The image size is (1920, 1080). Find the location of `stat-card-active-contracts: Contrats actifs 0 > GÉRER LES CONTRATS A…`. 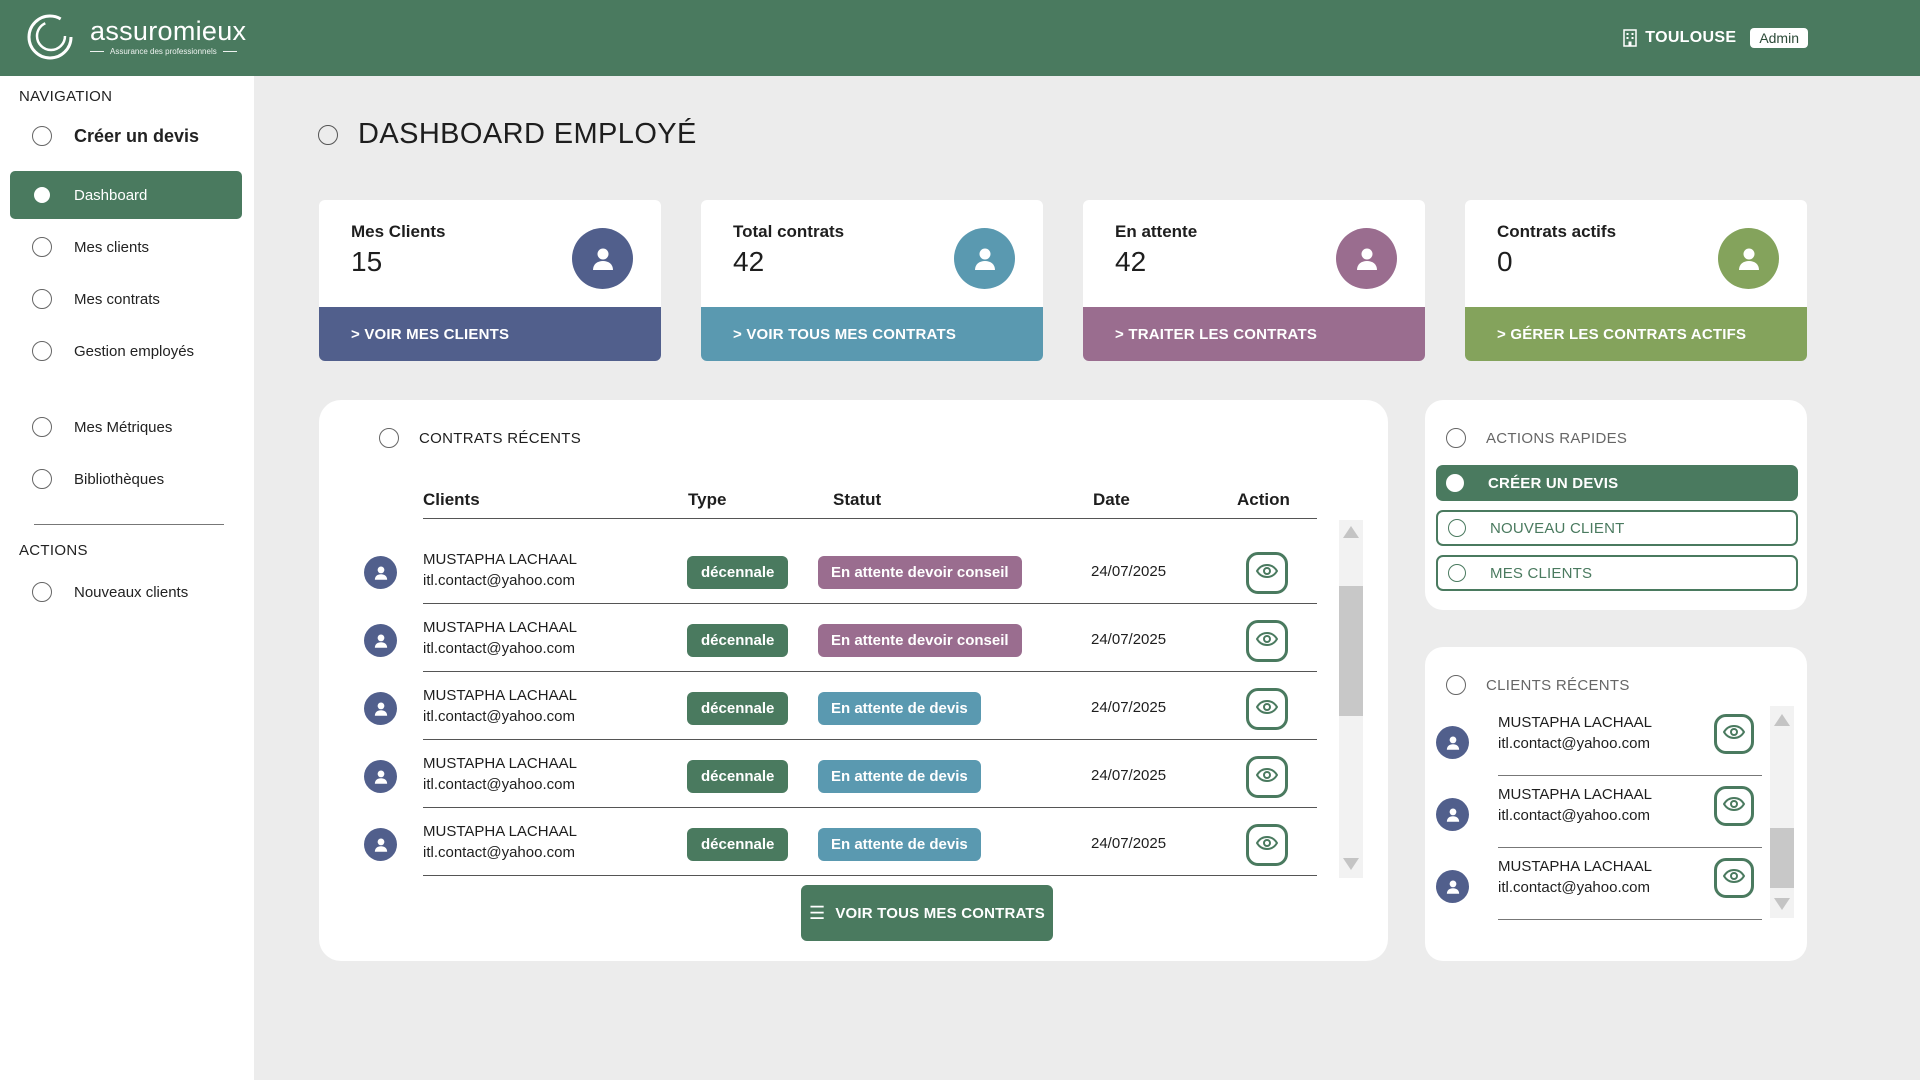

stat-card-active-contracts: Contrats actifs 0 > GÉRER LES CONTRATS A… is located at coordinates (1636, 280).